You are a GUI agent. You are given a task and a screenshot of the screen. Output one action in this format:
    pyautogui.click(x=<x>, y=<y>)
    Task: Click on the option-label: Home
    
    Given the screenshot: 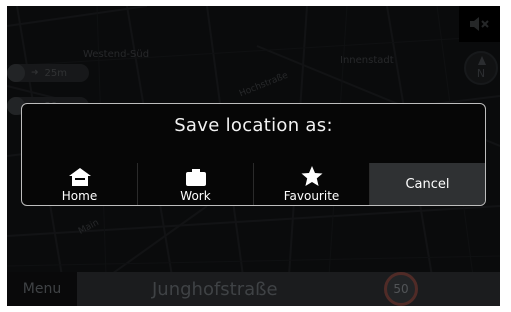 What is the action you would take?
    pyautogui.click(x=79, y=196)
    